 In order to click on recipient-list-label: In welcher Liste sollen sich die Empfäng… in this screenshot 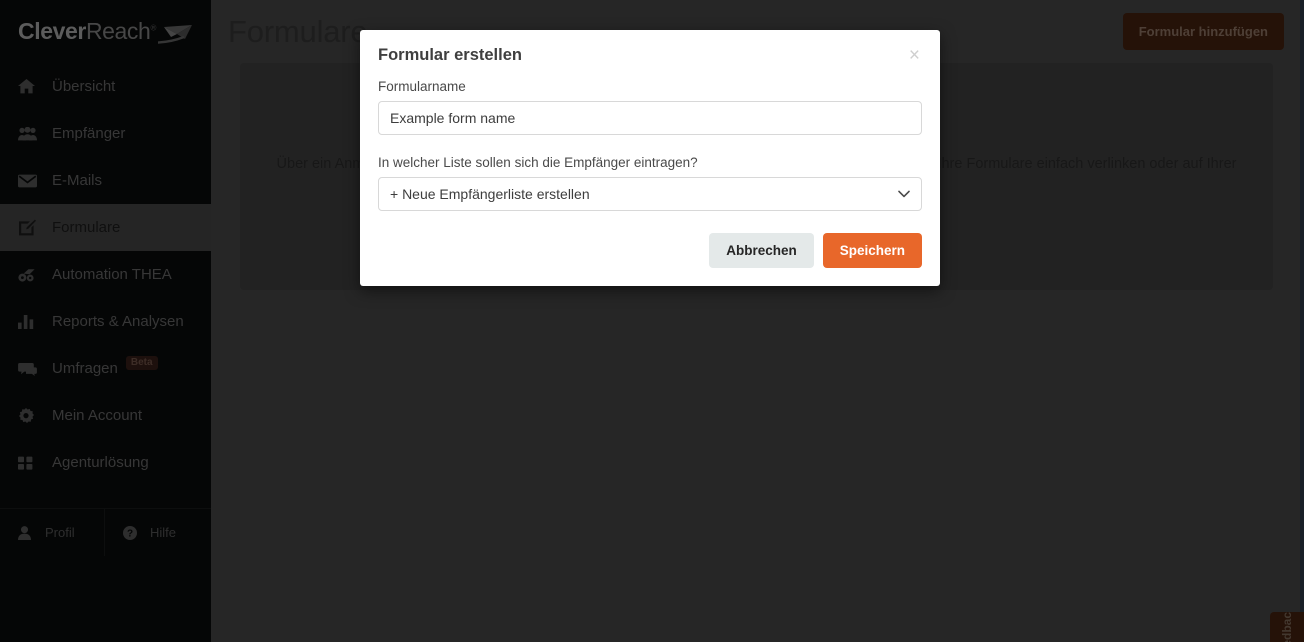, I will do `click(538, 162)`.